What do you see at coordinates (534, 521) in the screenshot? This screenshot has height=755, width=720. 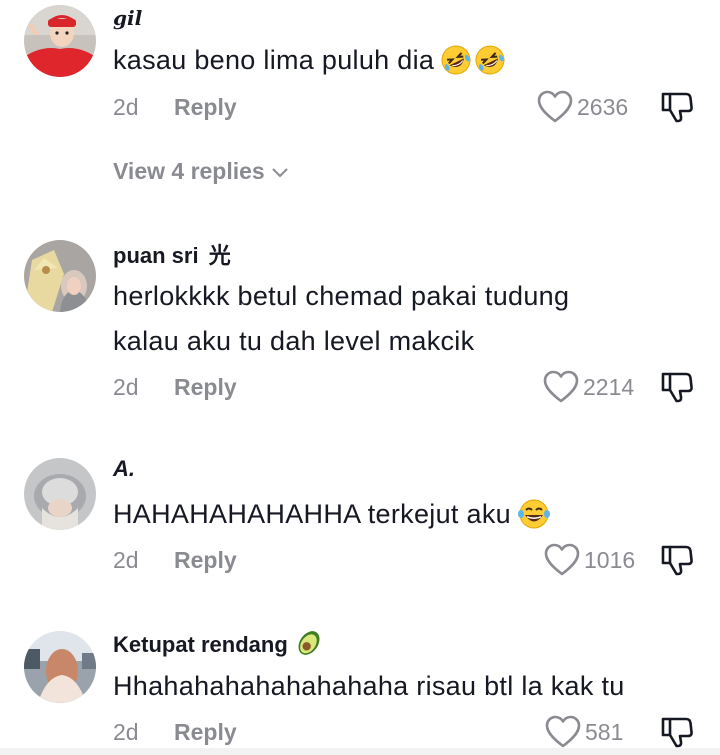 I see `face-with-tears-of-joy-emoji` at bounding box center [534, 521].